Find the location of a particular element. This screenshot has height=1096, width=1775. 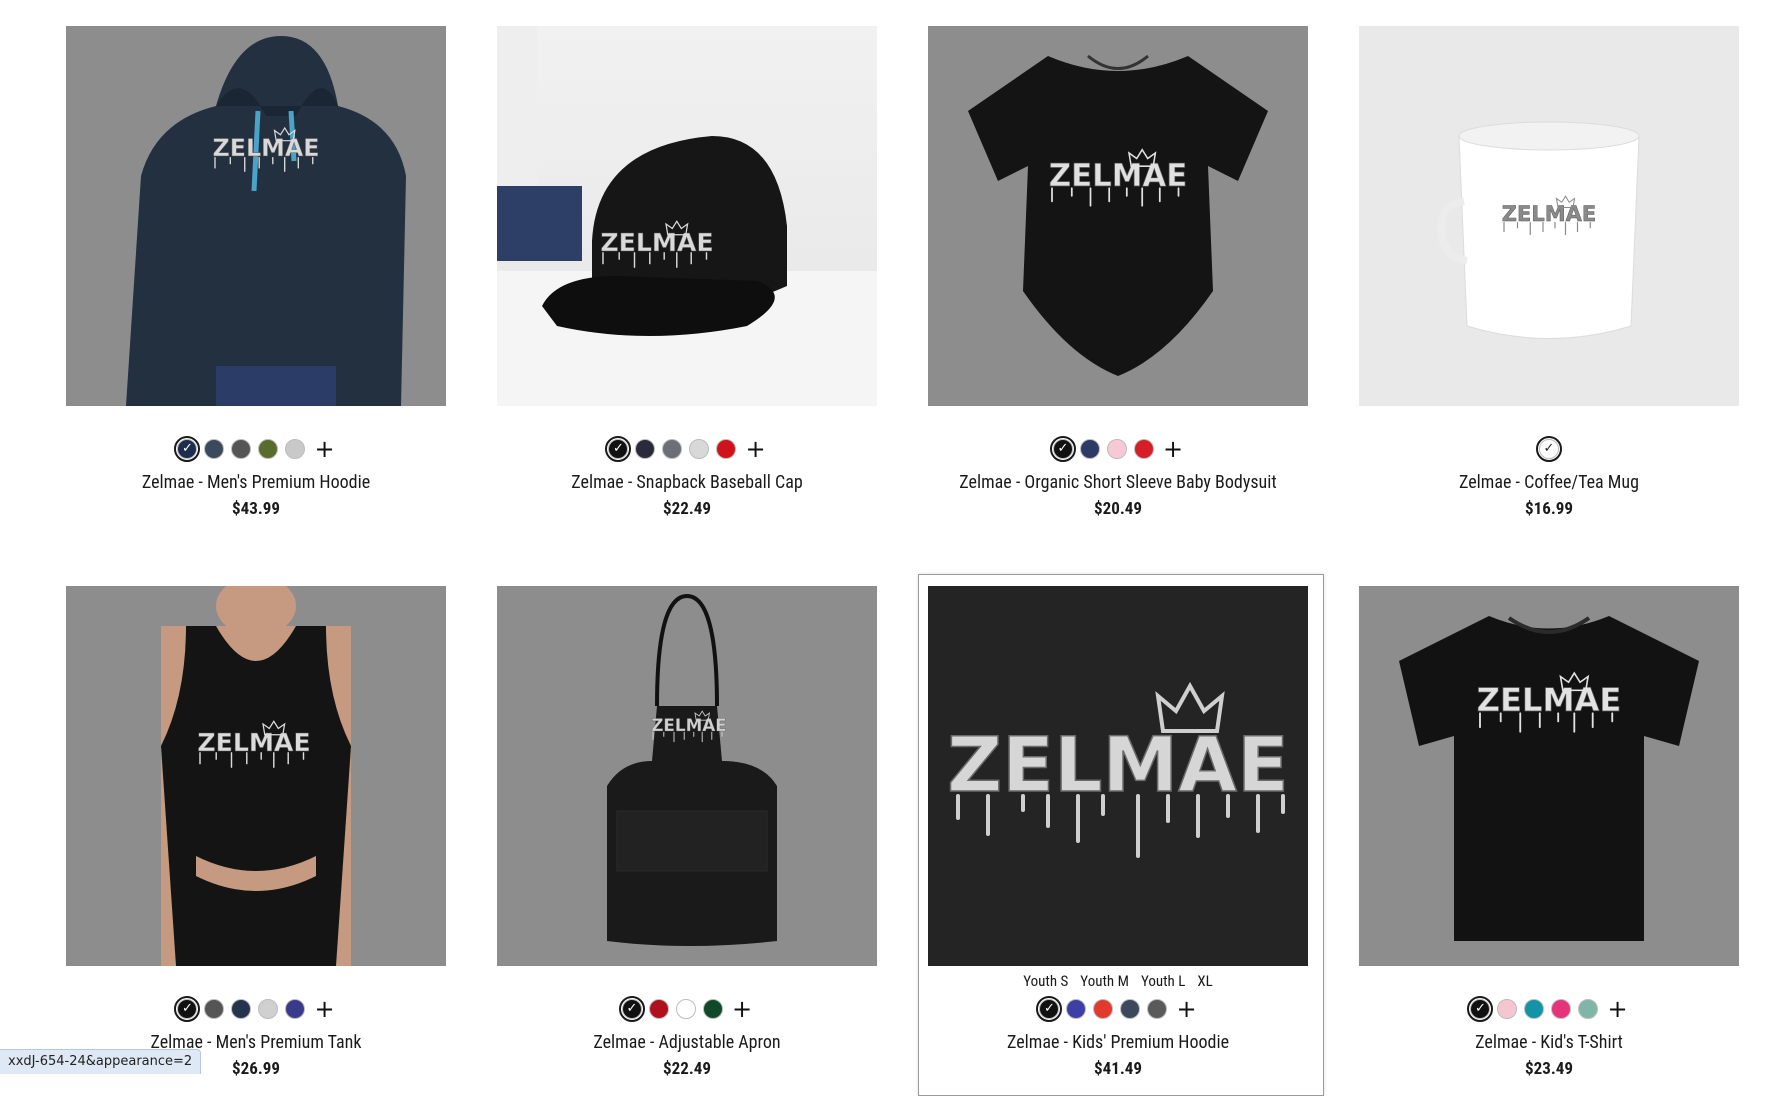

product-card: ZELMAE ✓ + Zelmae - Adjustable Apron $22.49 is located at coordinates (687, 832).